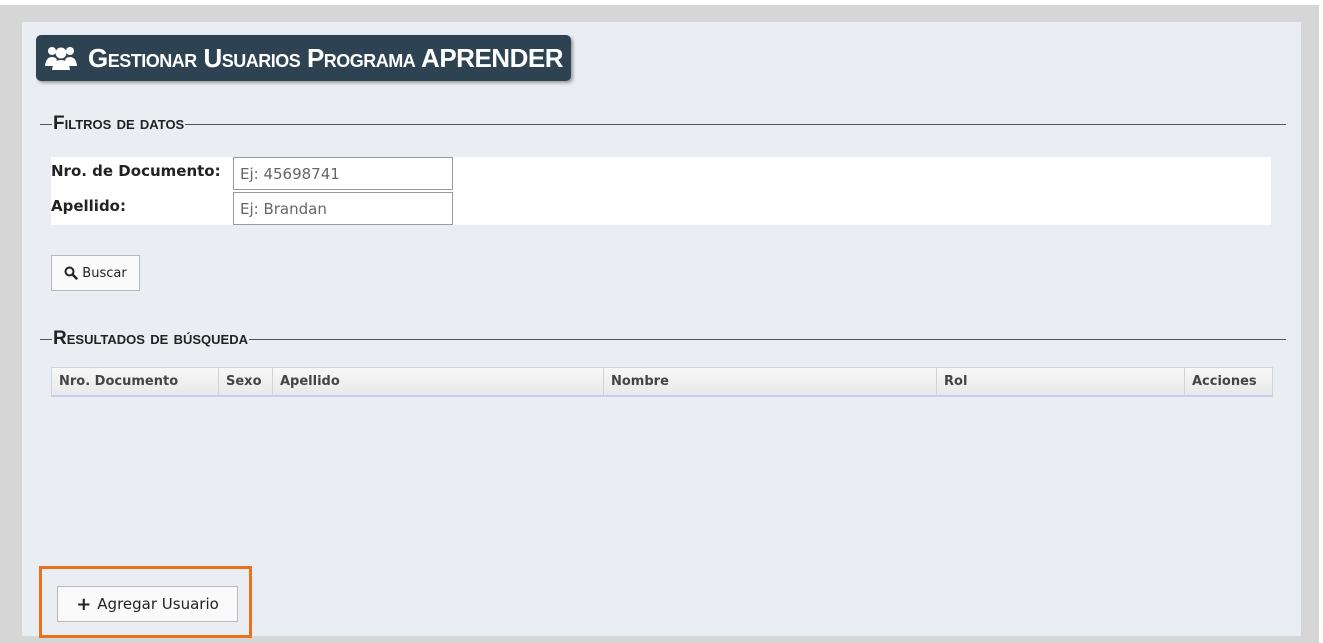 The image size is (1323, 643). What do you see at coordinates (150, 338) in the screenshot?
I see `results-legend-label: Resultados de búsqueda` at bounding box center [150, 338].